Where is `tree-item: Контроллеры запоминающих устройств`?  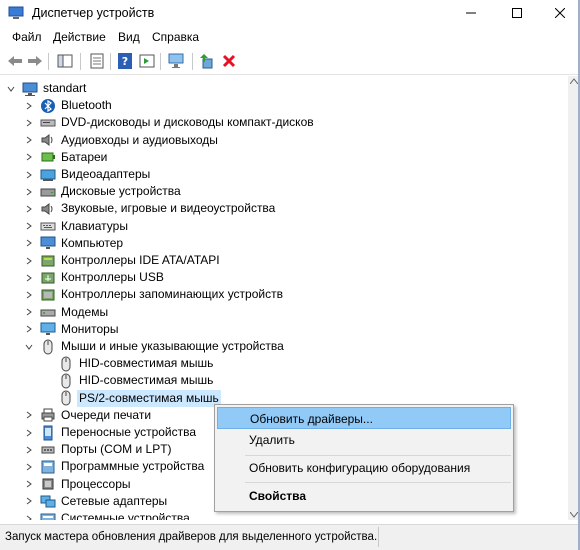 tree-item: Контроллеры запоминающих устройств is located at coordinates (154, 294).